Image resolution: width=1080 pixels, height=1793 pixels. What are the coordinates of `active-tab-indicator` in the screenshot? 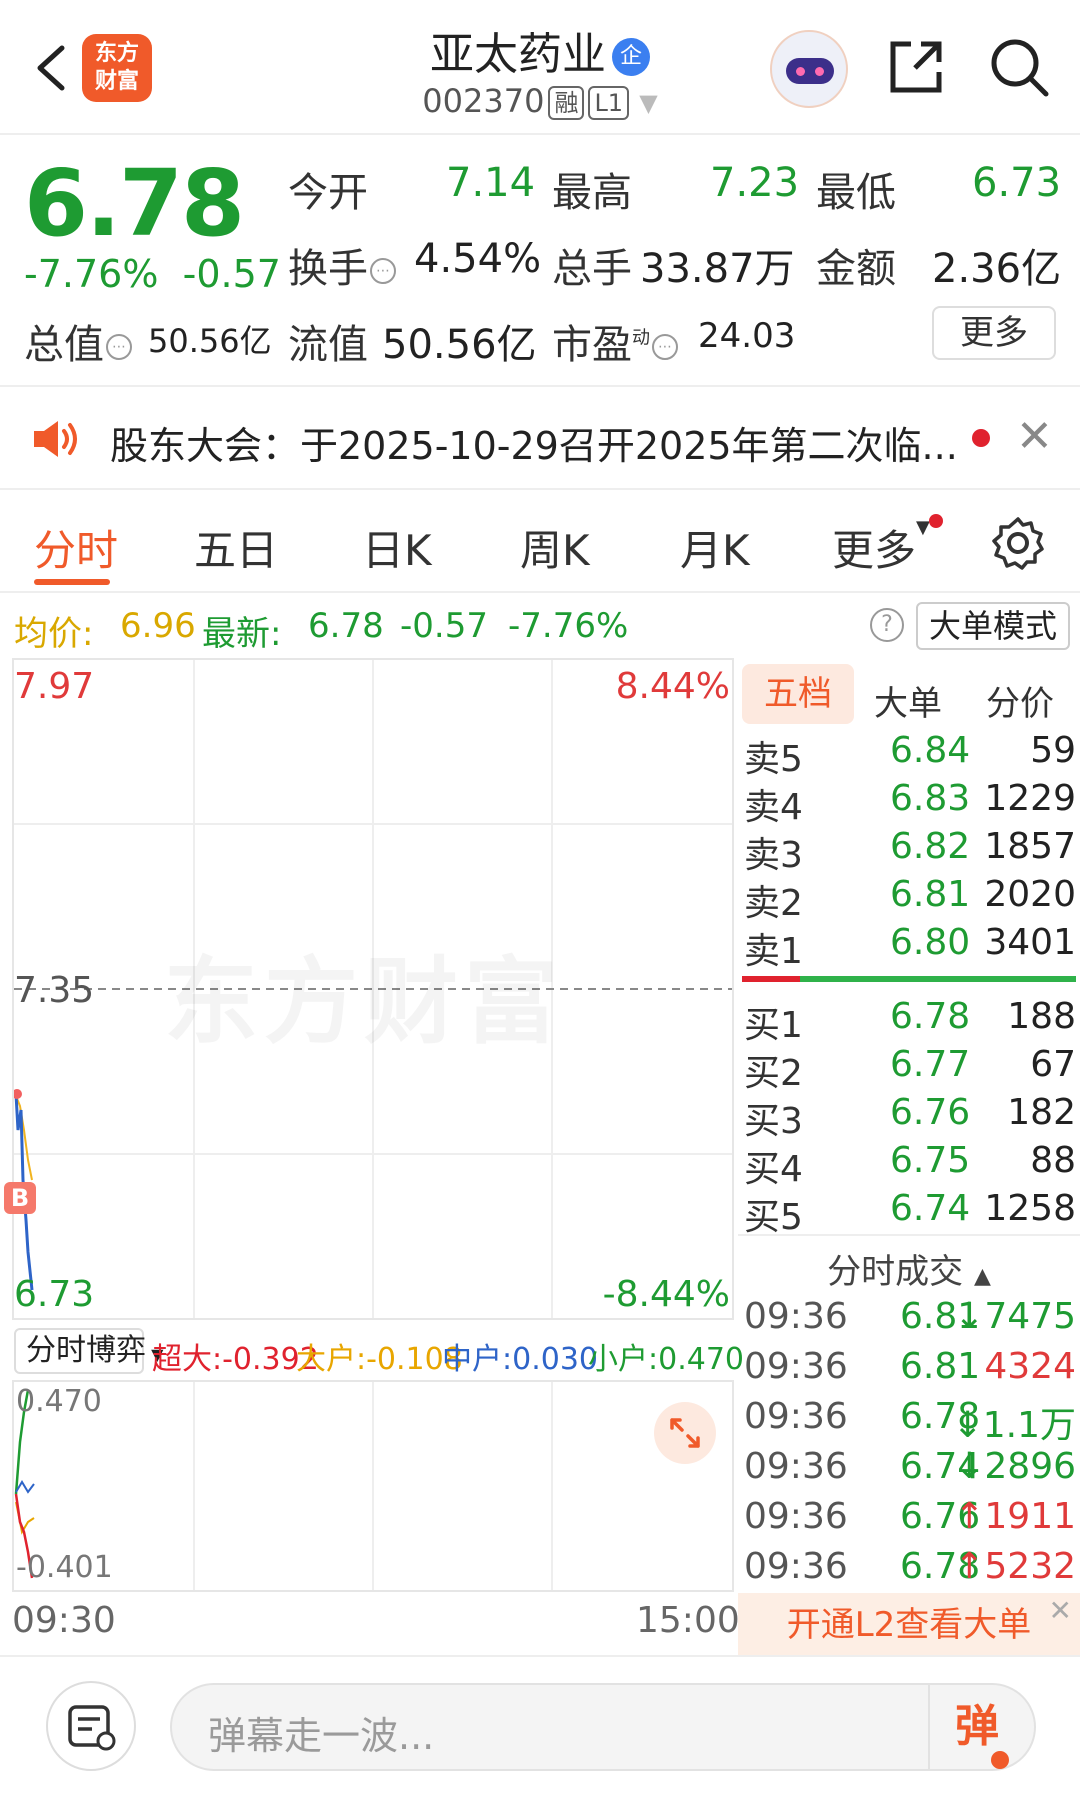 It's located at (72, 582).